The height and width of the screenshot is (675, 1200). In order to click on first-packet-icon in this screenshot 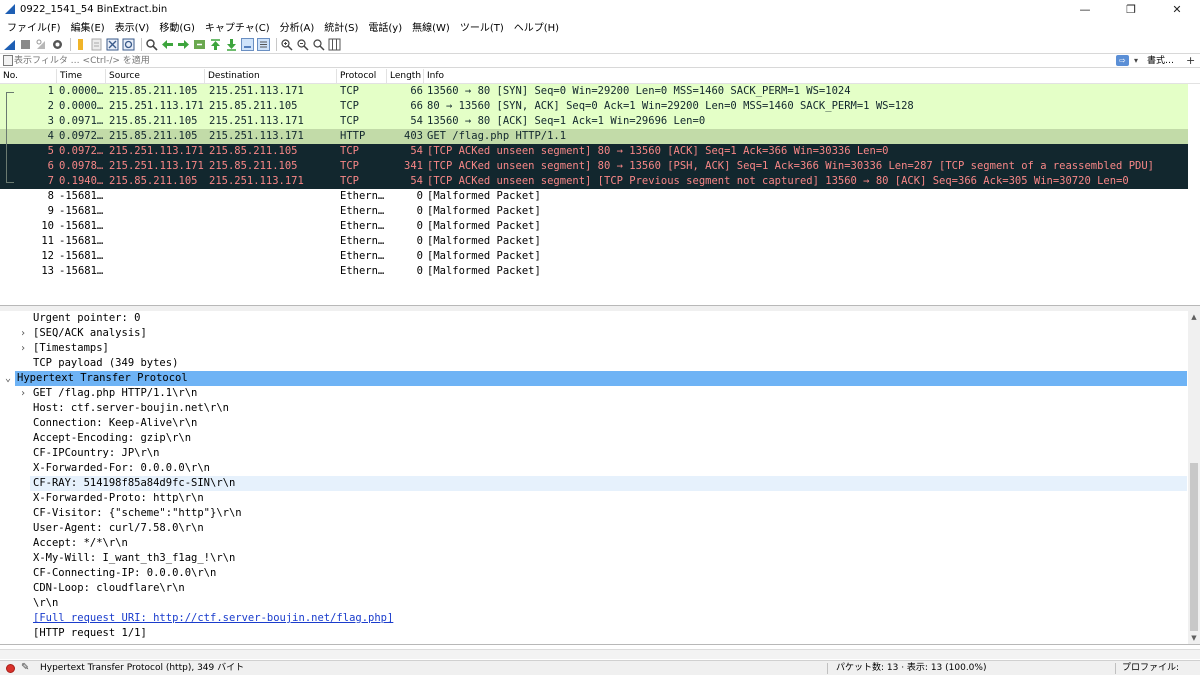, I will do `click(215, 44)`.